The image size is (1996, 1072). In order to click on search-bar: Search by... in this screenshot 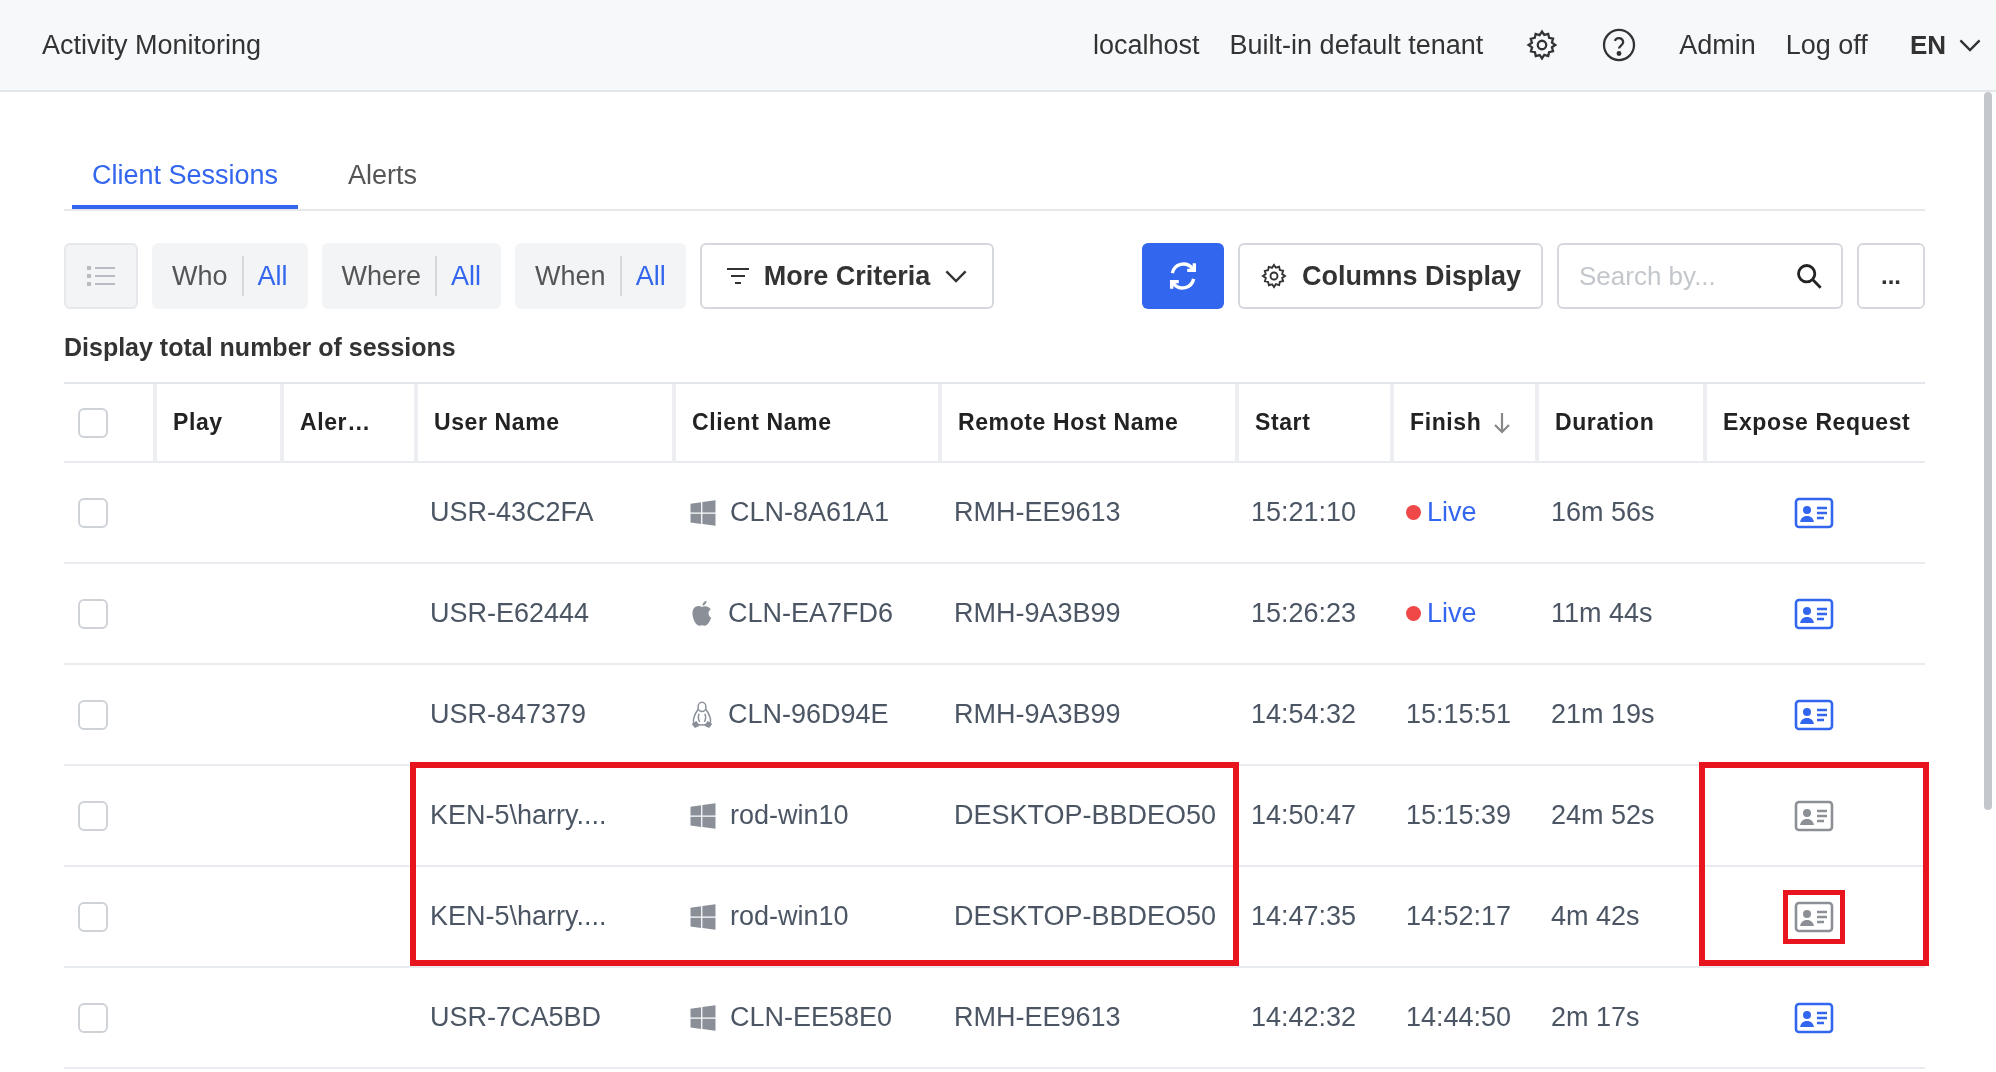, I will do `click(1700, 276)`.